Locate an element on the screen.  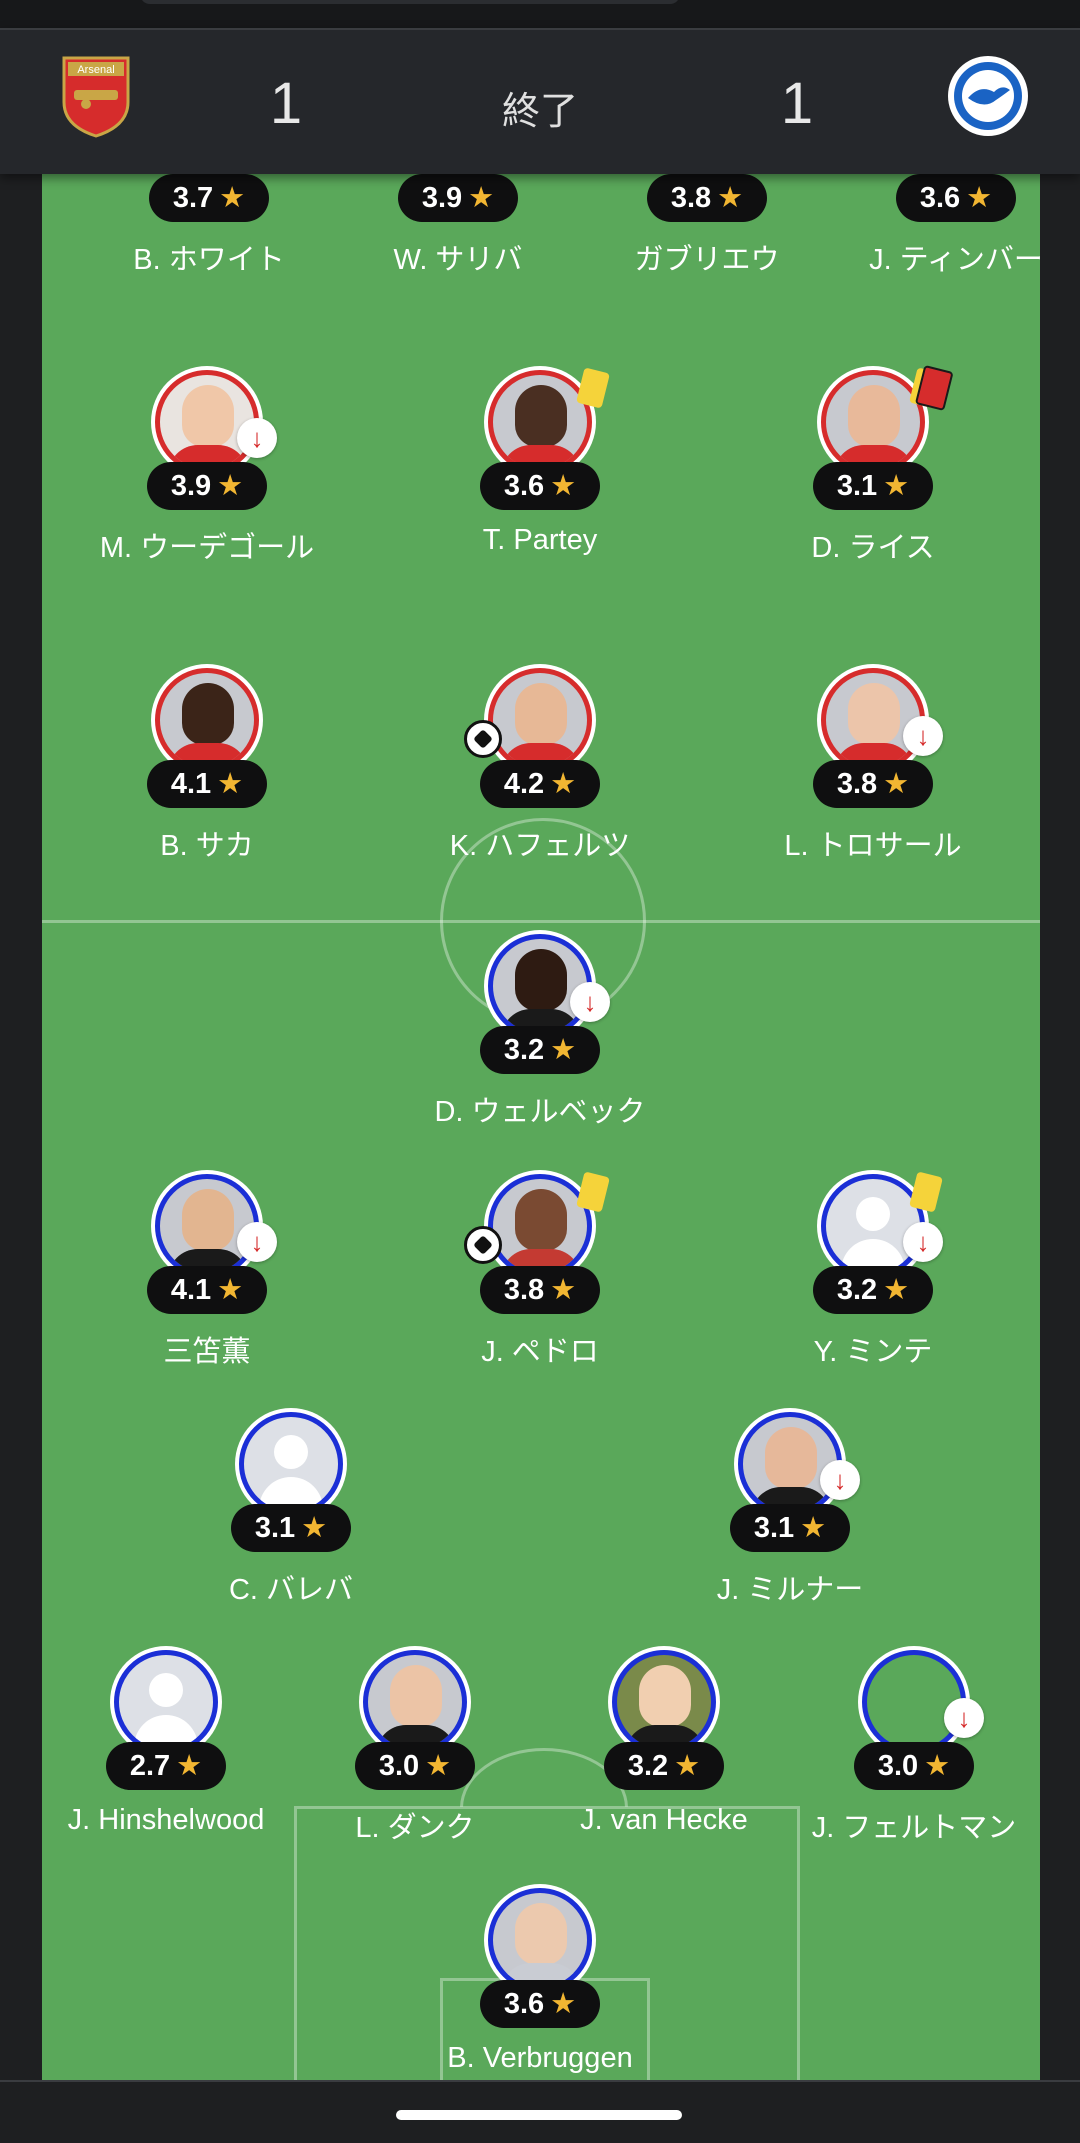
player-rating: 3.7 ★ is located at coordinates (209, 198).